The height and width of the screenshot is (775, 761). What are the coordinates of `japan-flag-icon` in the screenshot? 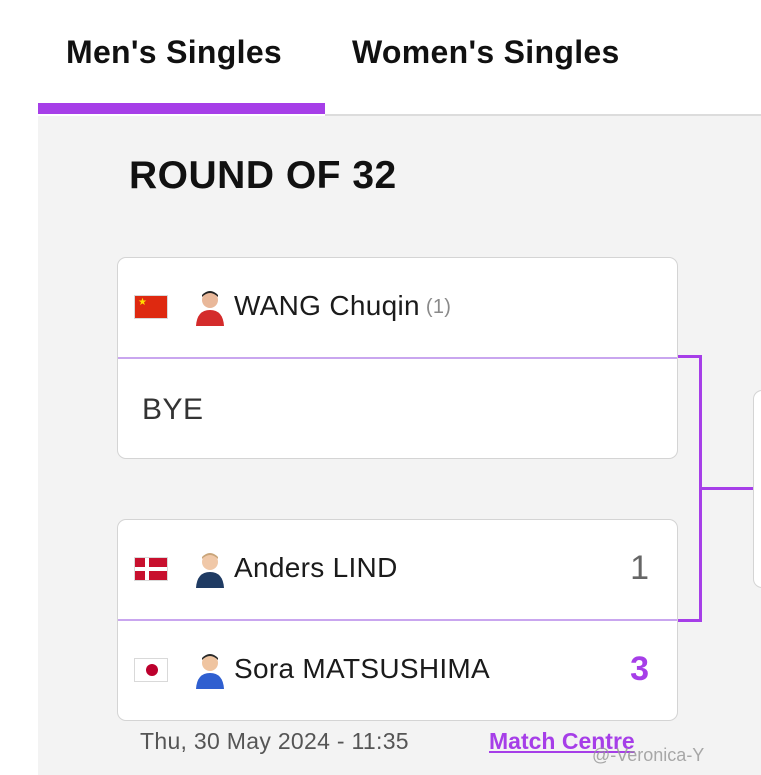 It's located at (151, 670).